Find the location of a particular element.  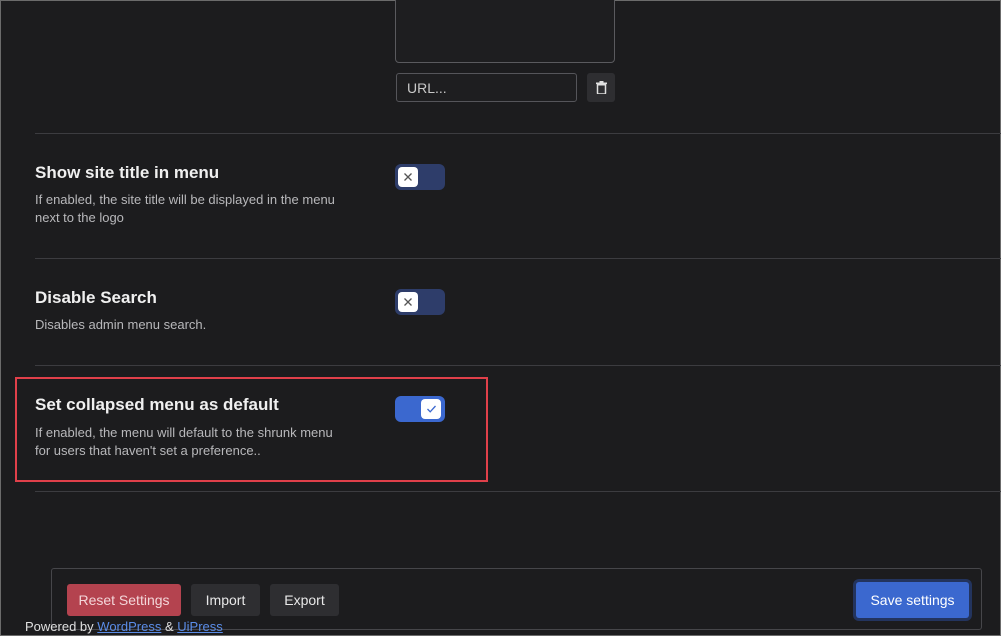

toggle-disable-search is located at coordinates (420, 302).